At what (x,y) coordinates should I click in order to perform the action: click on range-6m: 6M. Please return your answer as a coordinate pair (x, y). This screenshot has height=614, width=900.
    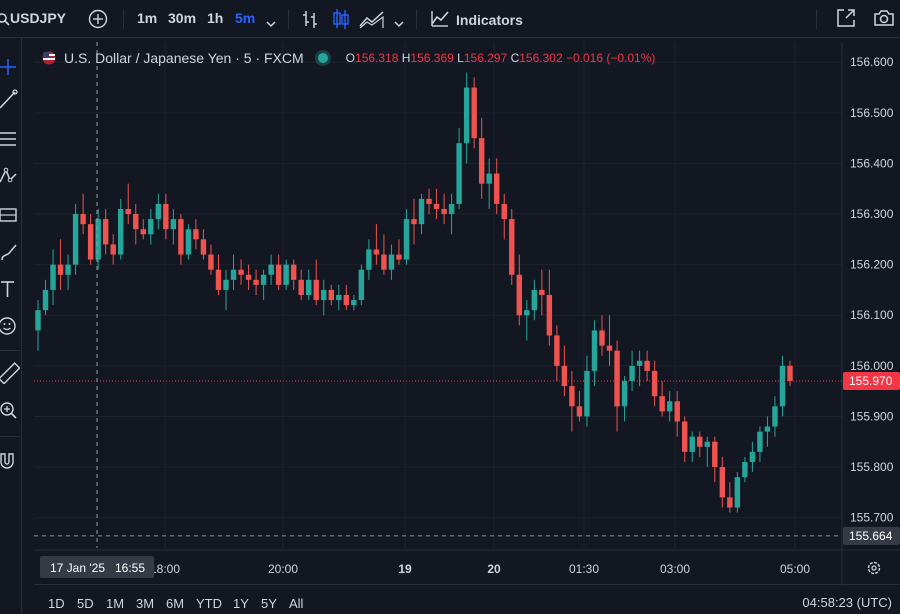
    Looking at the image, I should click on (175, 603).